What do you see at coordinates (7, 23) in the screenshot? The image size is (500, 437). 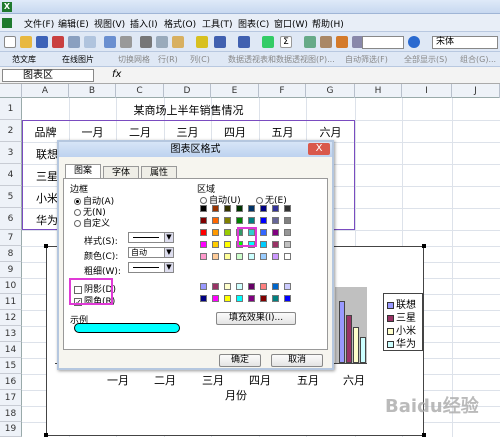 I see `workbook-icon` at bounding box center [7, 23].